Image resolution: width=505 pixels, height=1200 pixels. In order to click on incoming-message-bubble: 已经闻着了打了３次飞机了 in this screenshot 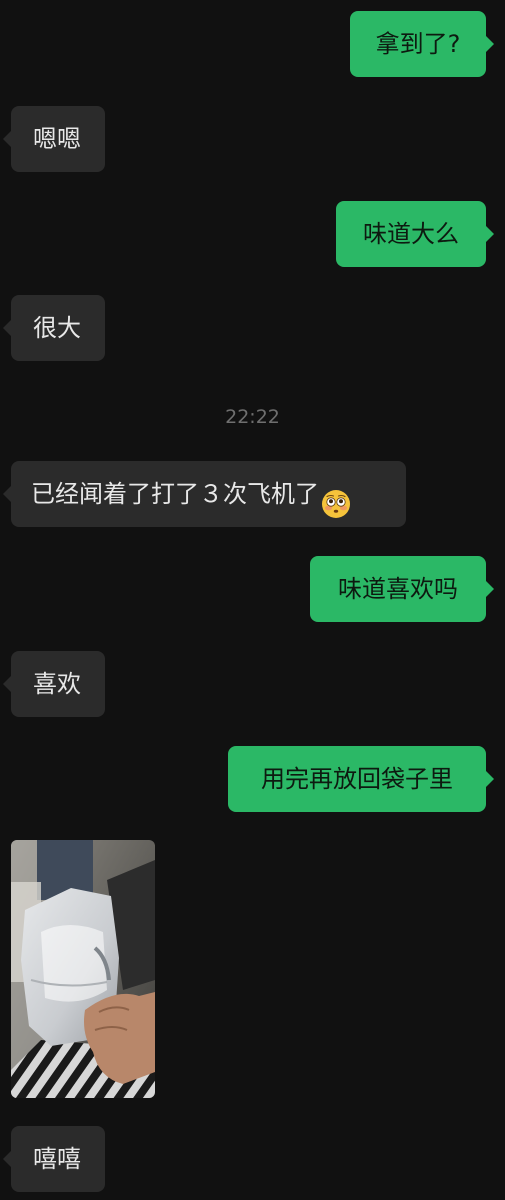, I will do `click(204, 494)`.